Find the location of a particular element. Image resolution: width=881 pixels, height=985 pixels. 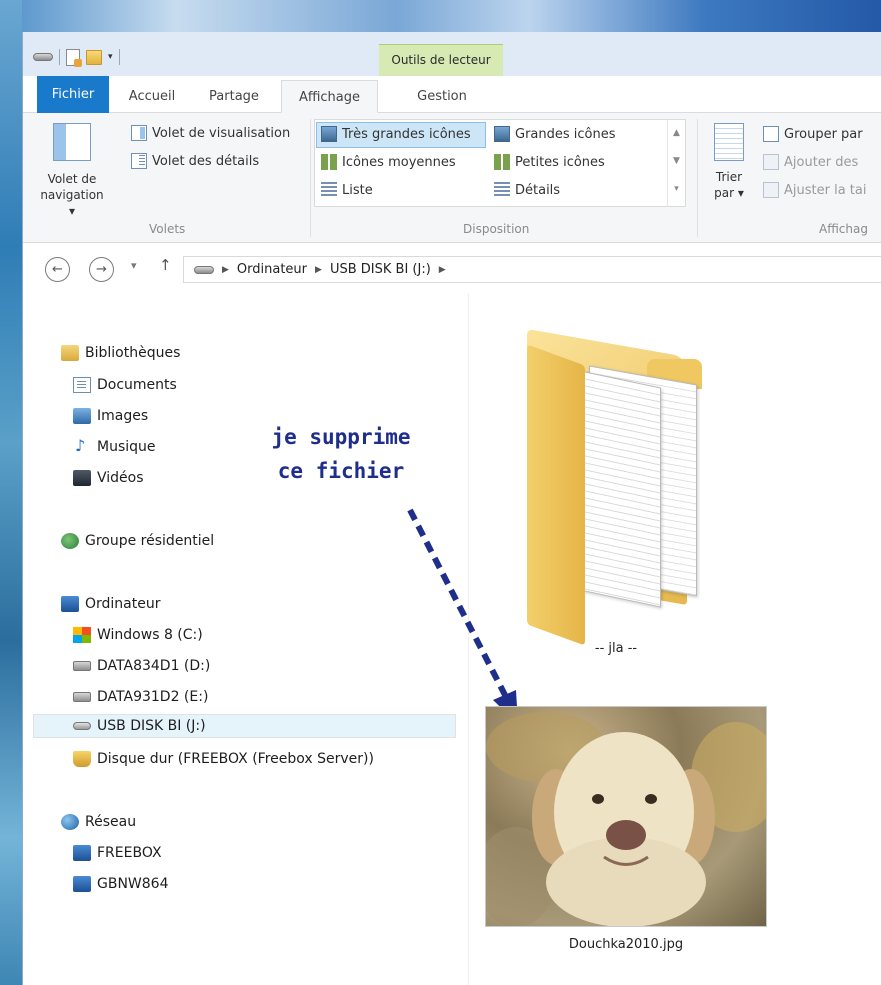

network-disk-icon is located at coordinates (82, 759).